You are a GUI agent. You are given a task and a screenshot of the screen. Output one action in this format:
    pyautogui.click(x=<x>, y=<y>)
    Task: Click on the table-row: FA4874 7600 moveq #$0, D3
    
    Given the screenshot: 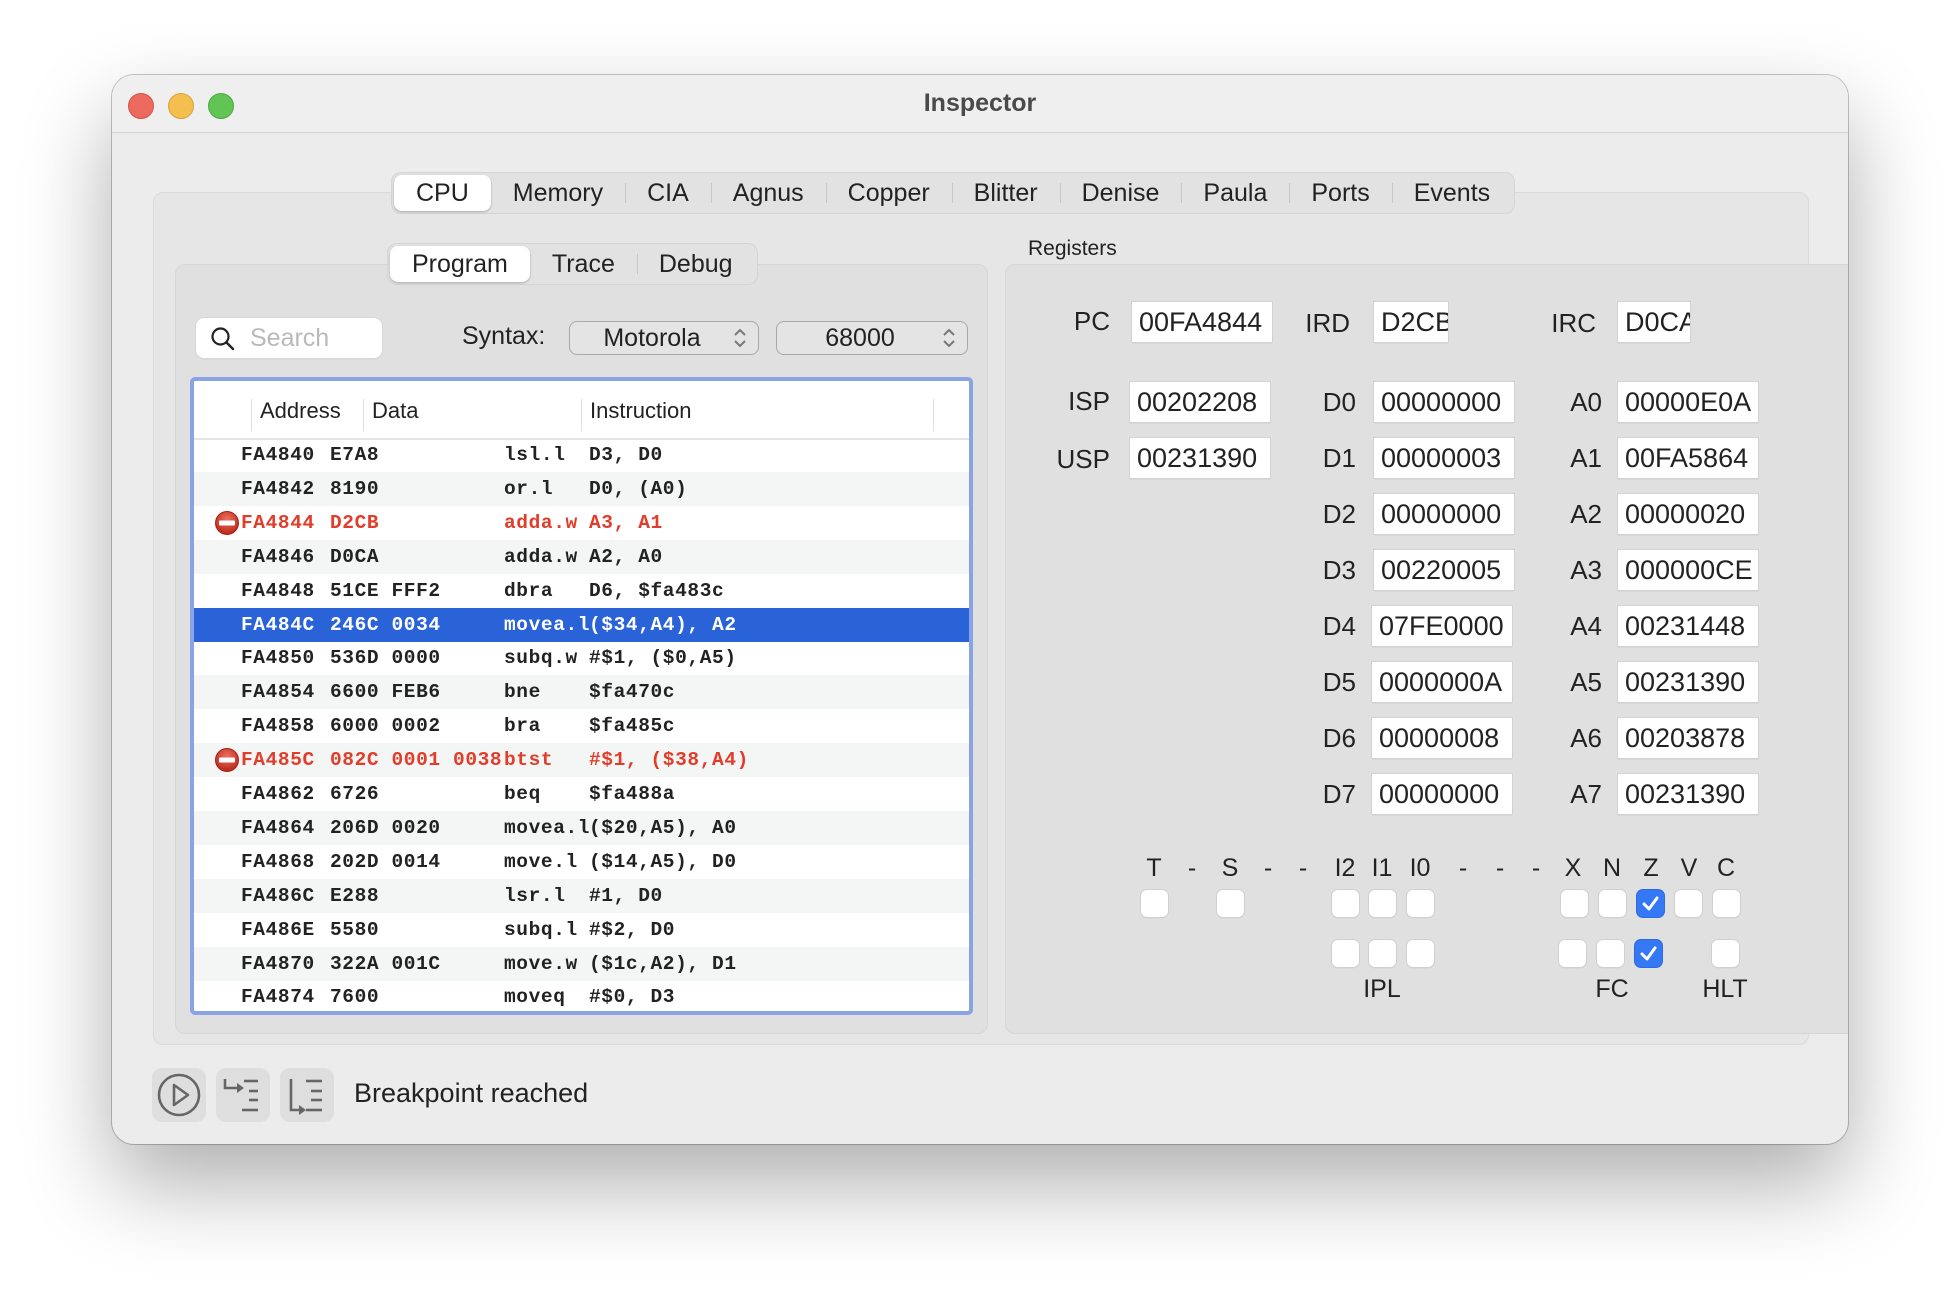 What is the action you would take?
    pyautogui.click(x=581, y=995)
    